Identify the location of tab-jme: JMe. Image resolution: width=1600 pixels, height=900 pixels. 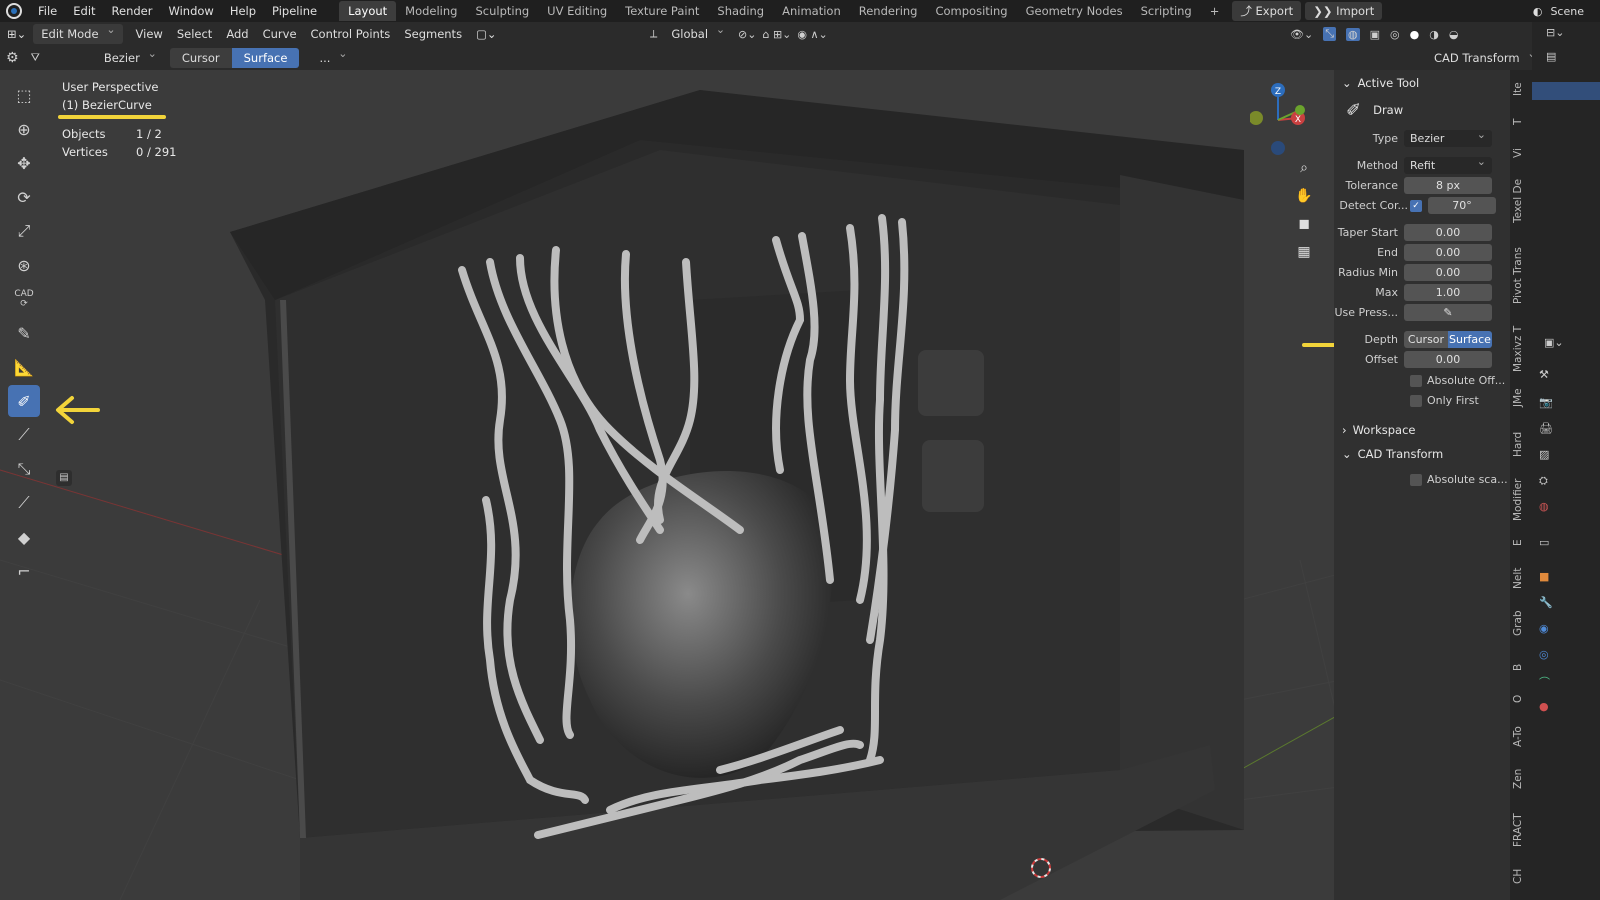
(1521, 398).